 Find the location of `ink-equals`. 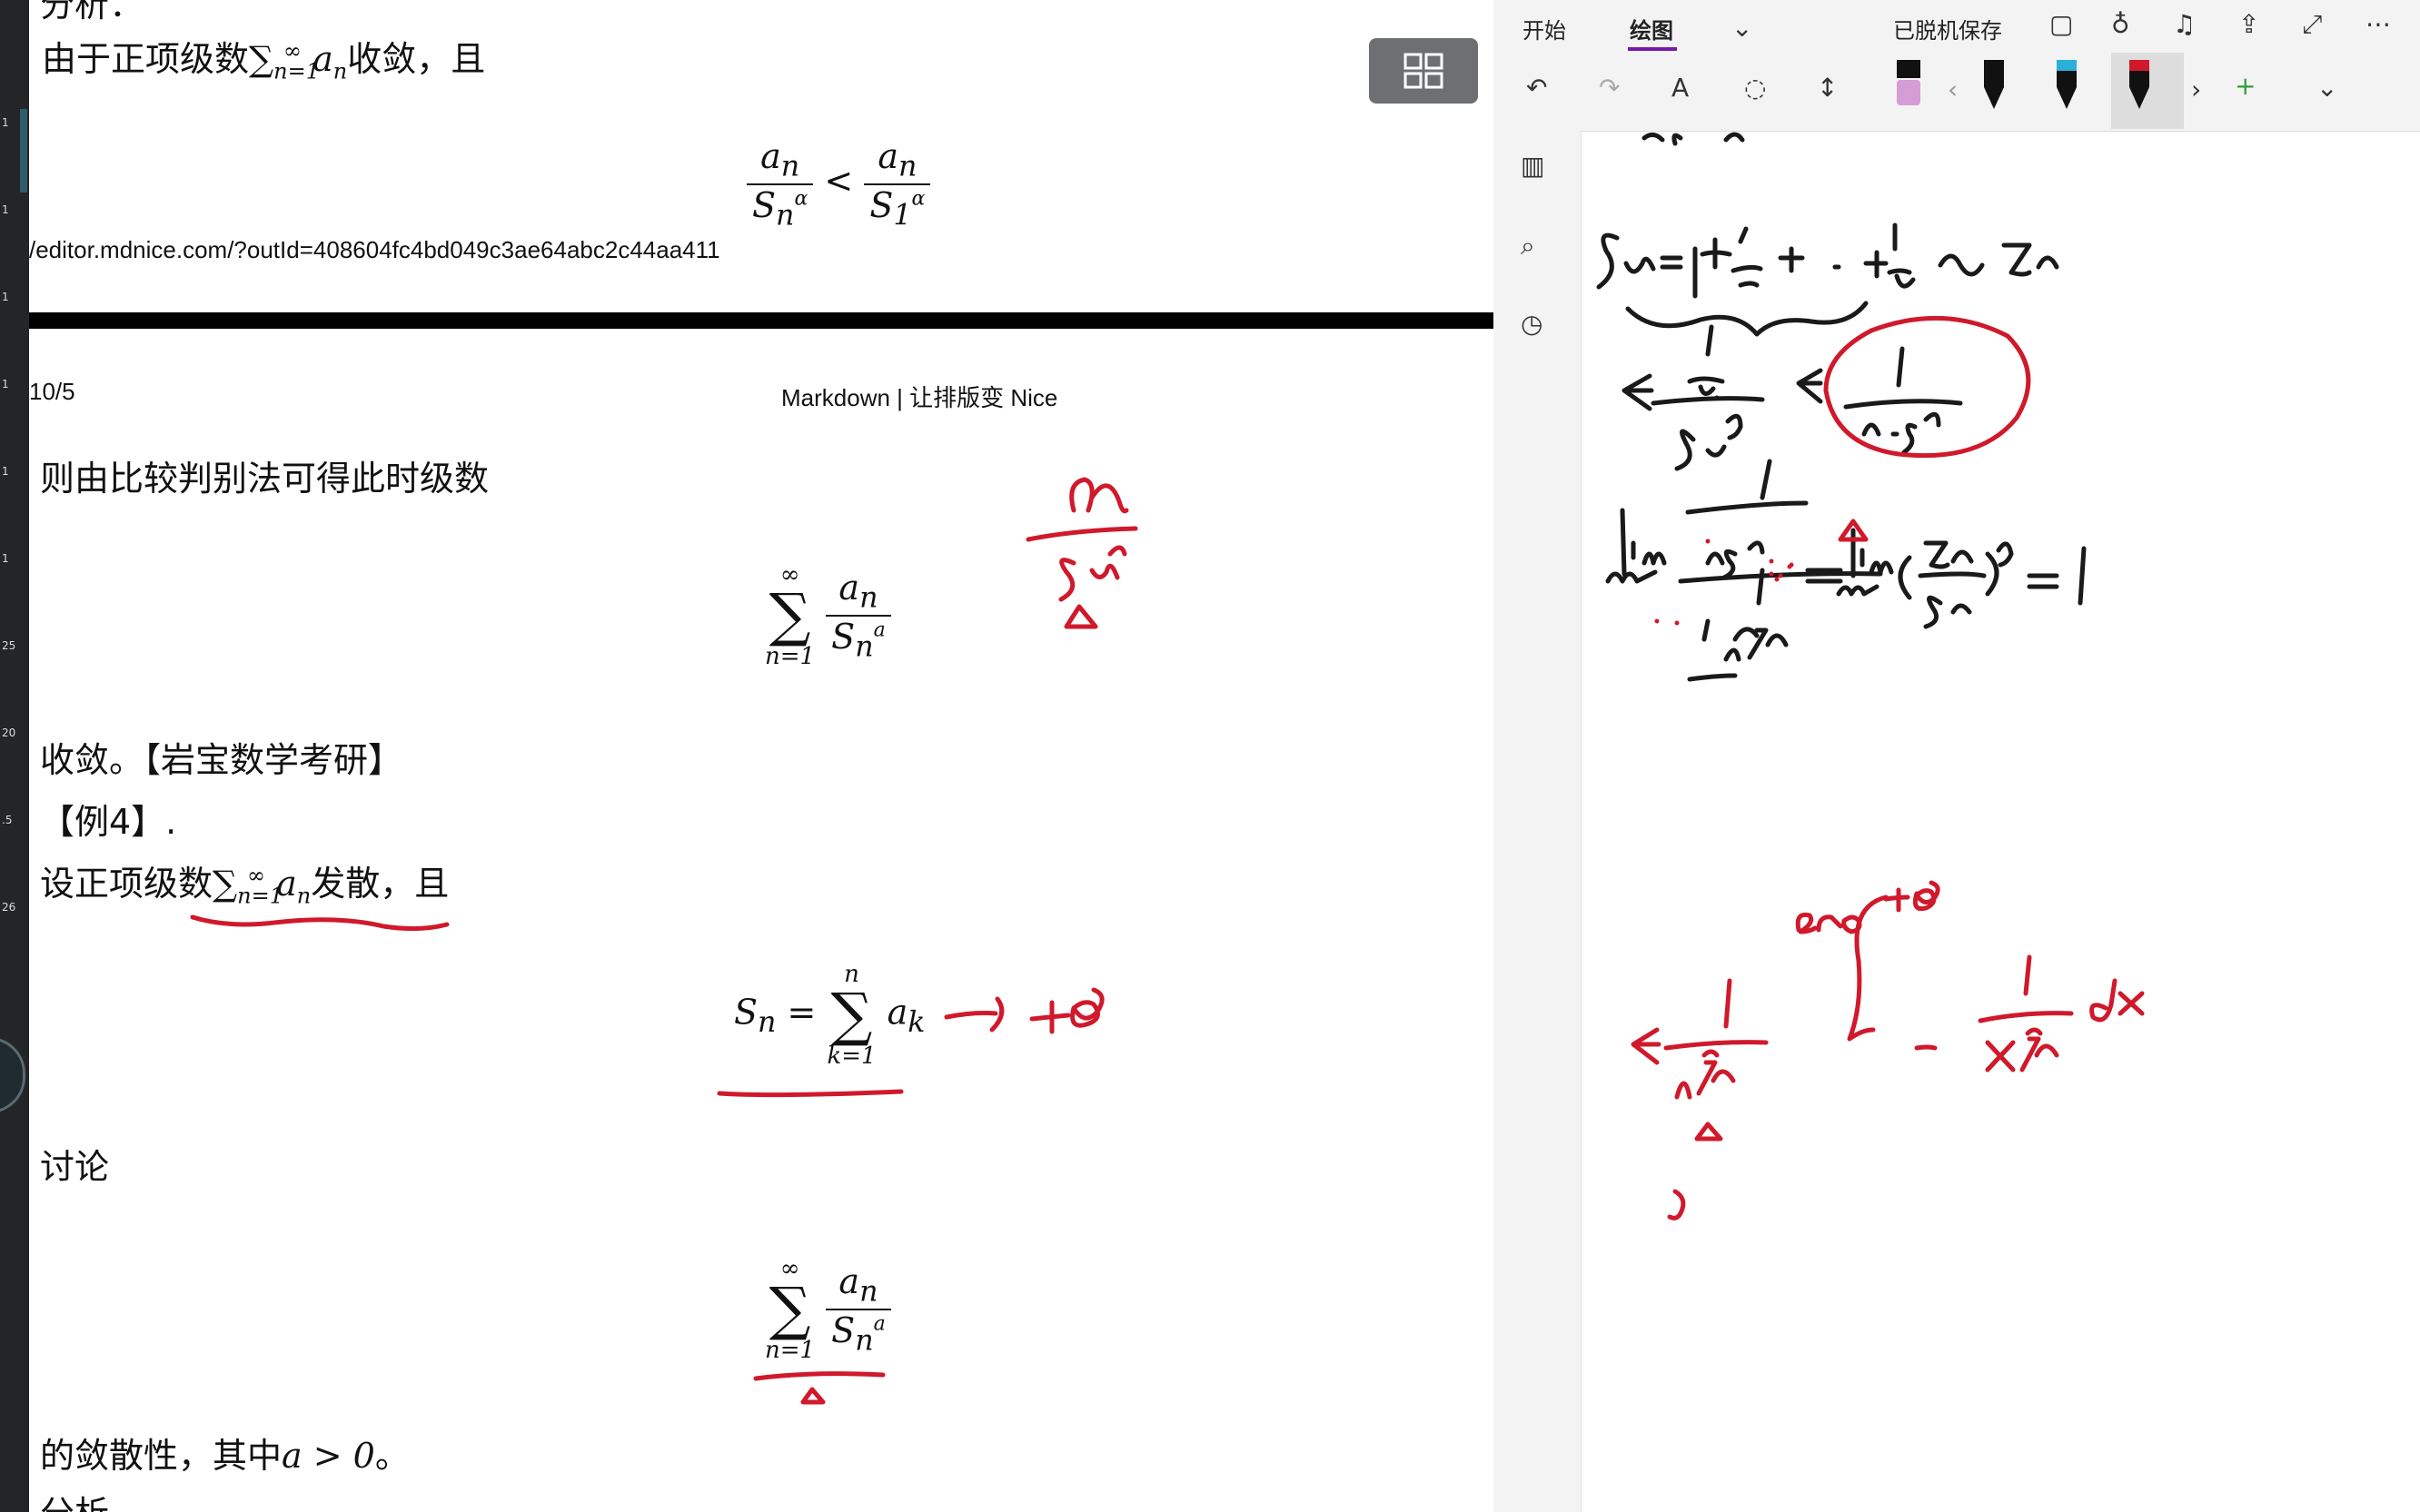

ink-equals is located at coordinates (1671, 262).